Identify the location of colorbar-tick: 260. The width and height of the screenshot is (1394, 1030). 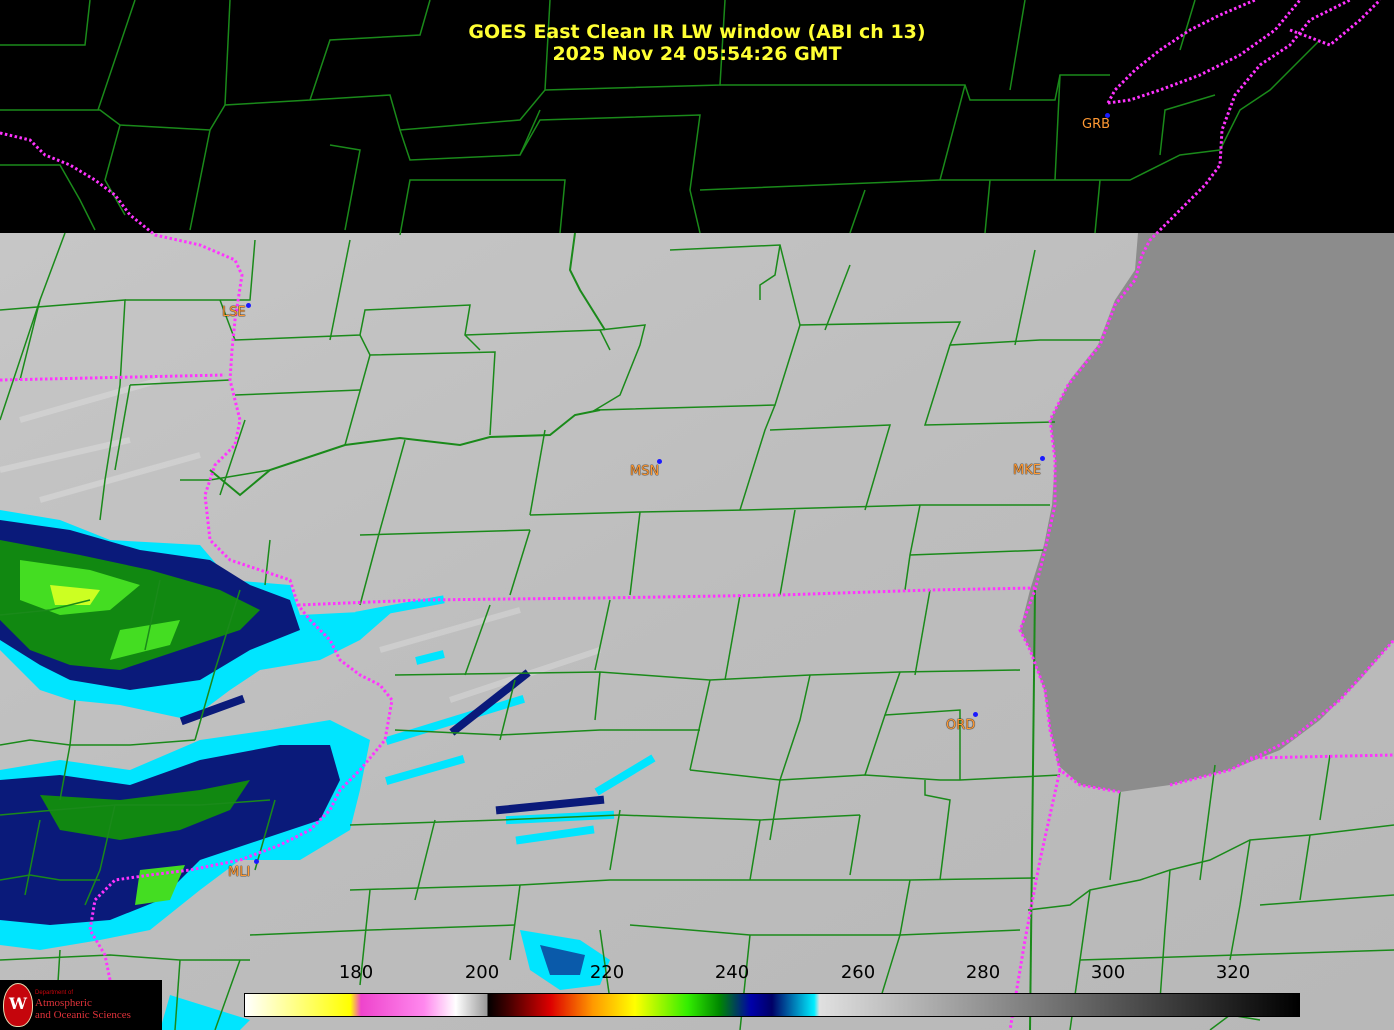
(858, 972).